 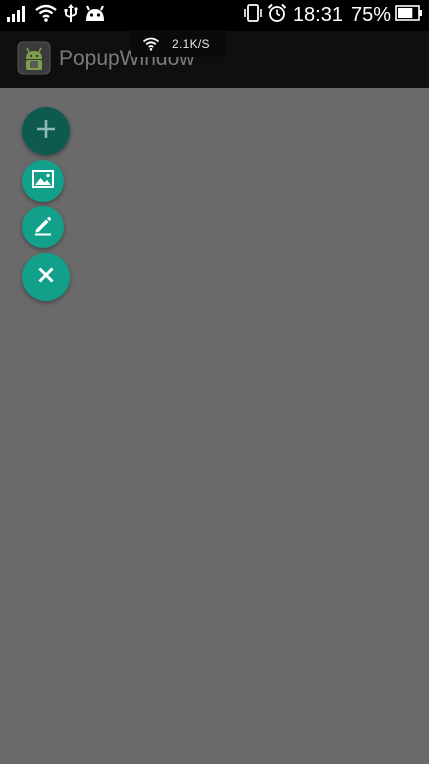 I want to click on android-debug-icon, so click(x=95, y=15).